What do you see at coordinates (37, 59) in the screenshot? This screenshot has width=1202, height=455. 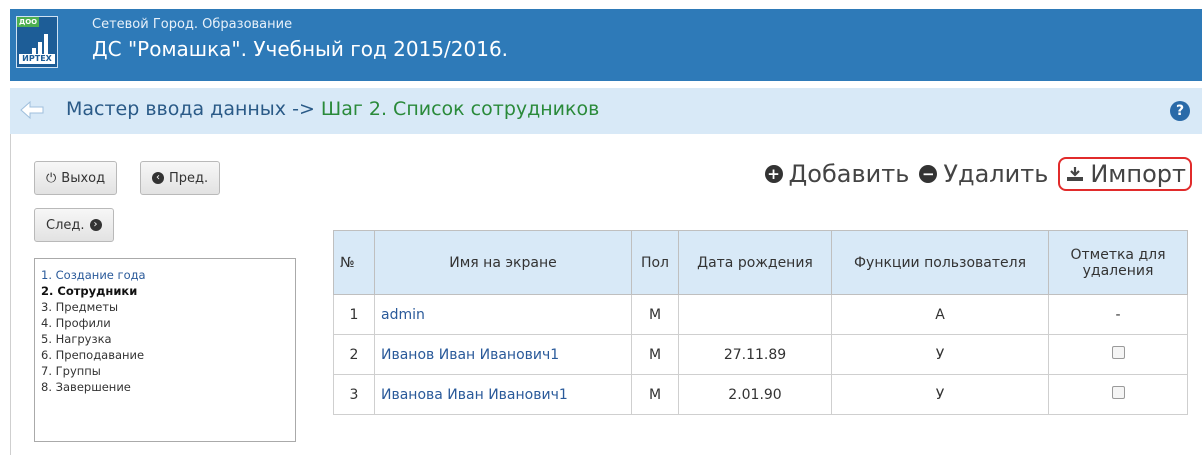 I see `logo-brand: ИРТЕХ` at bounding box center [37, 59].